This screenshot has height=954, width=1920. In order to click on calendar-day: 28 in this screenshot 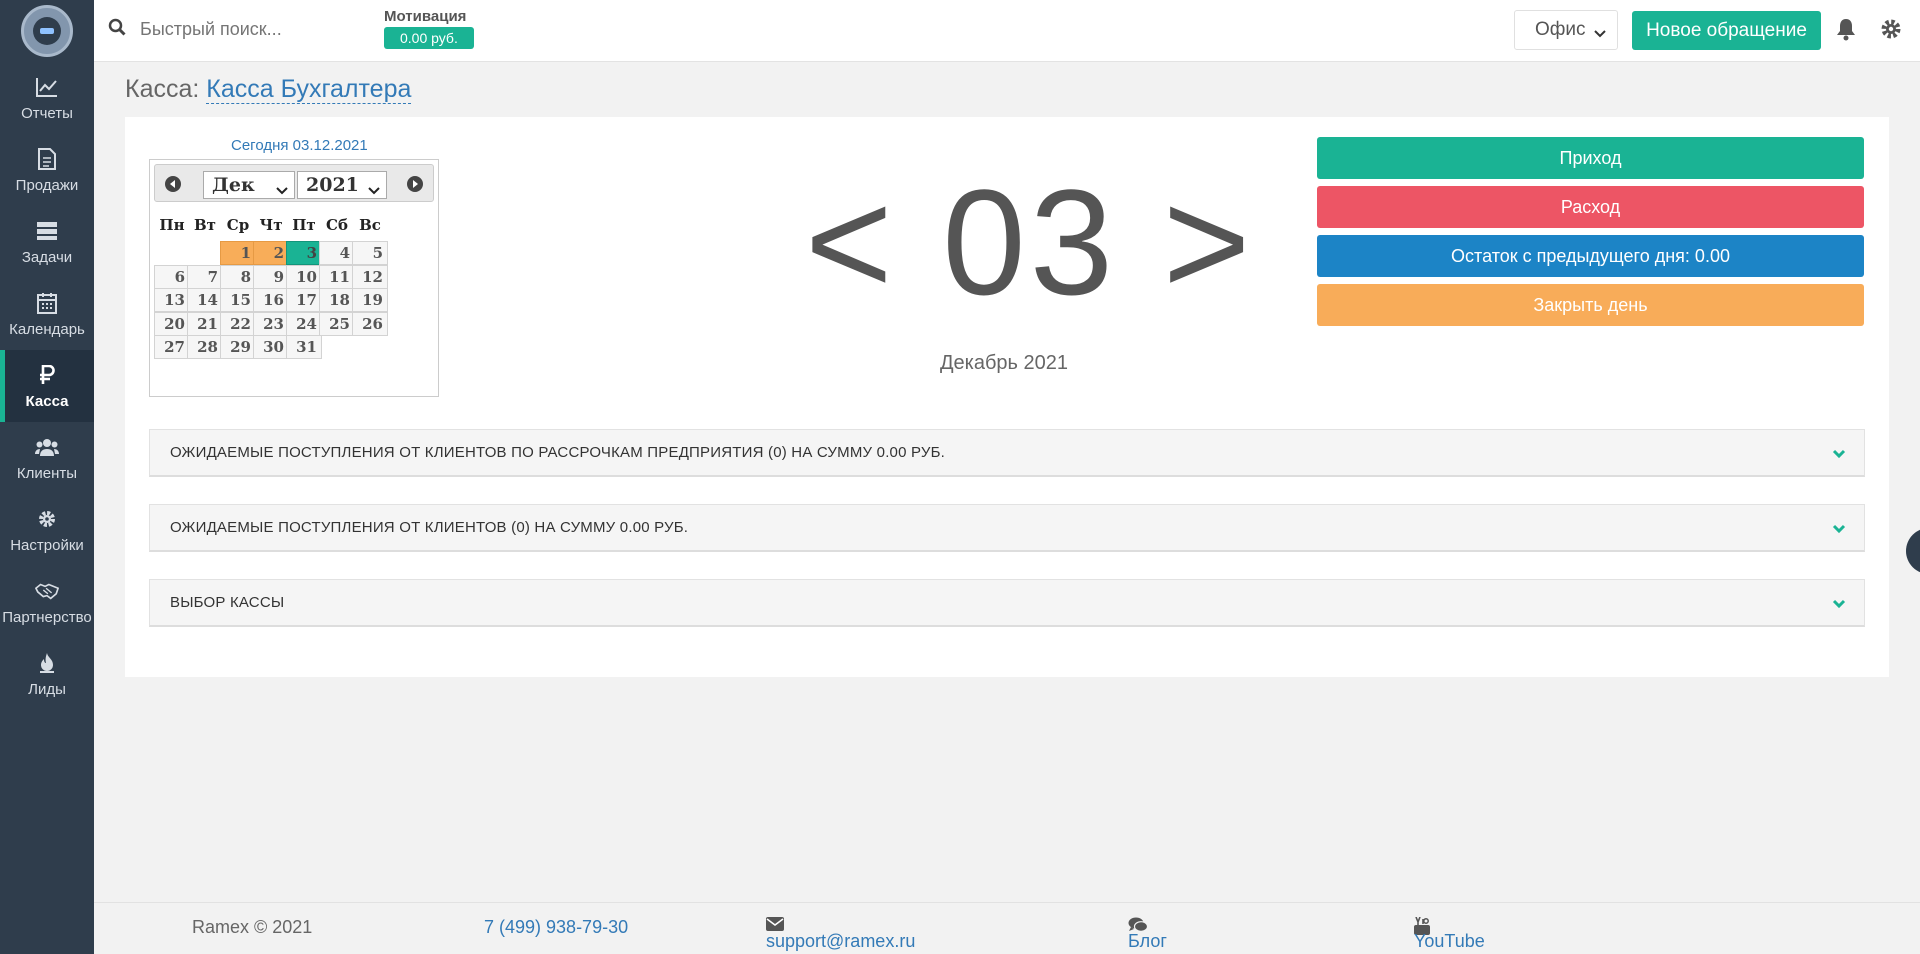, I will do `click(205, 347)`.